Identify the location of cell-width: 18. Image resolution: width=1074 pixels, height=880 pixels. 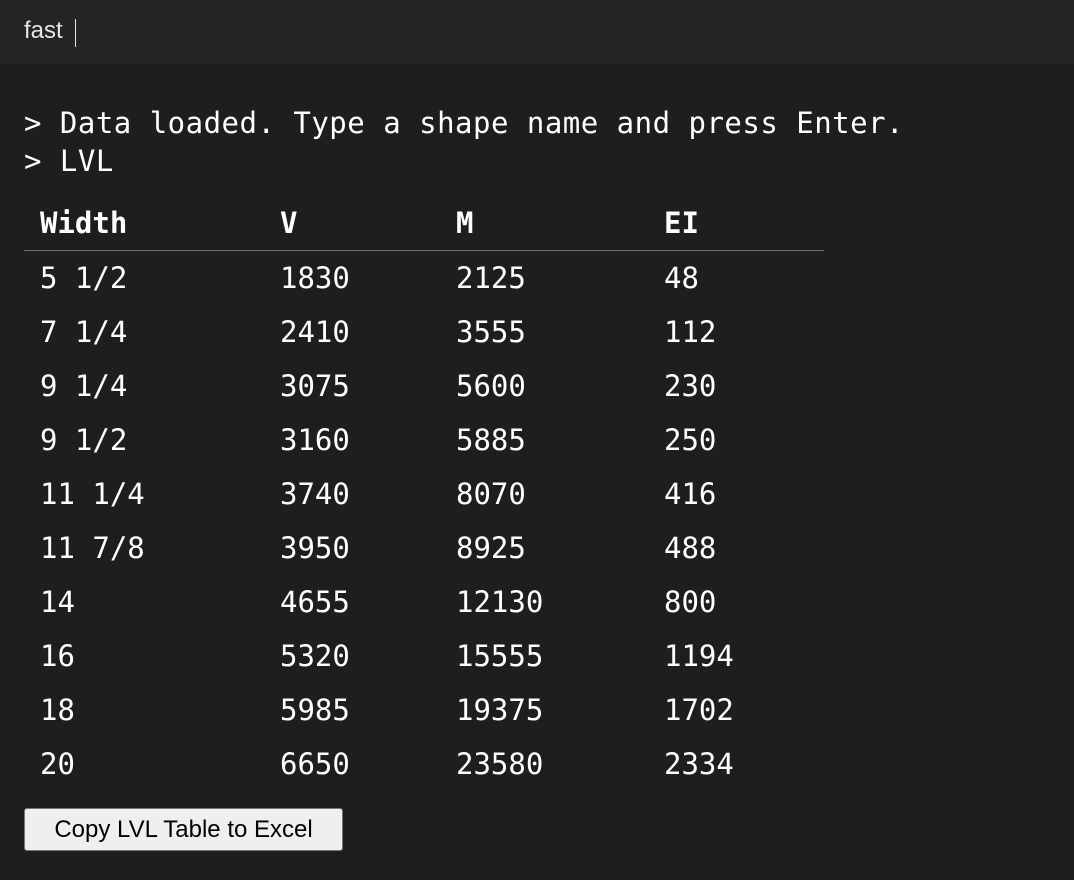
(57, 710).